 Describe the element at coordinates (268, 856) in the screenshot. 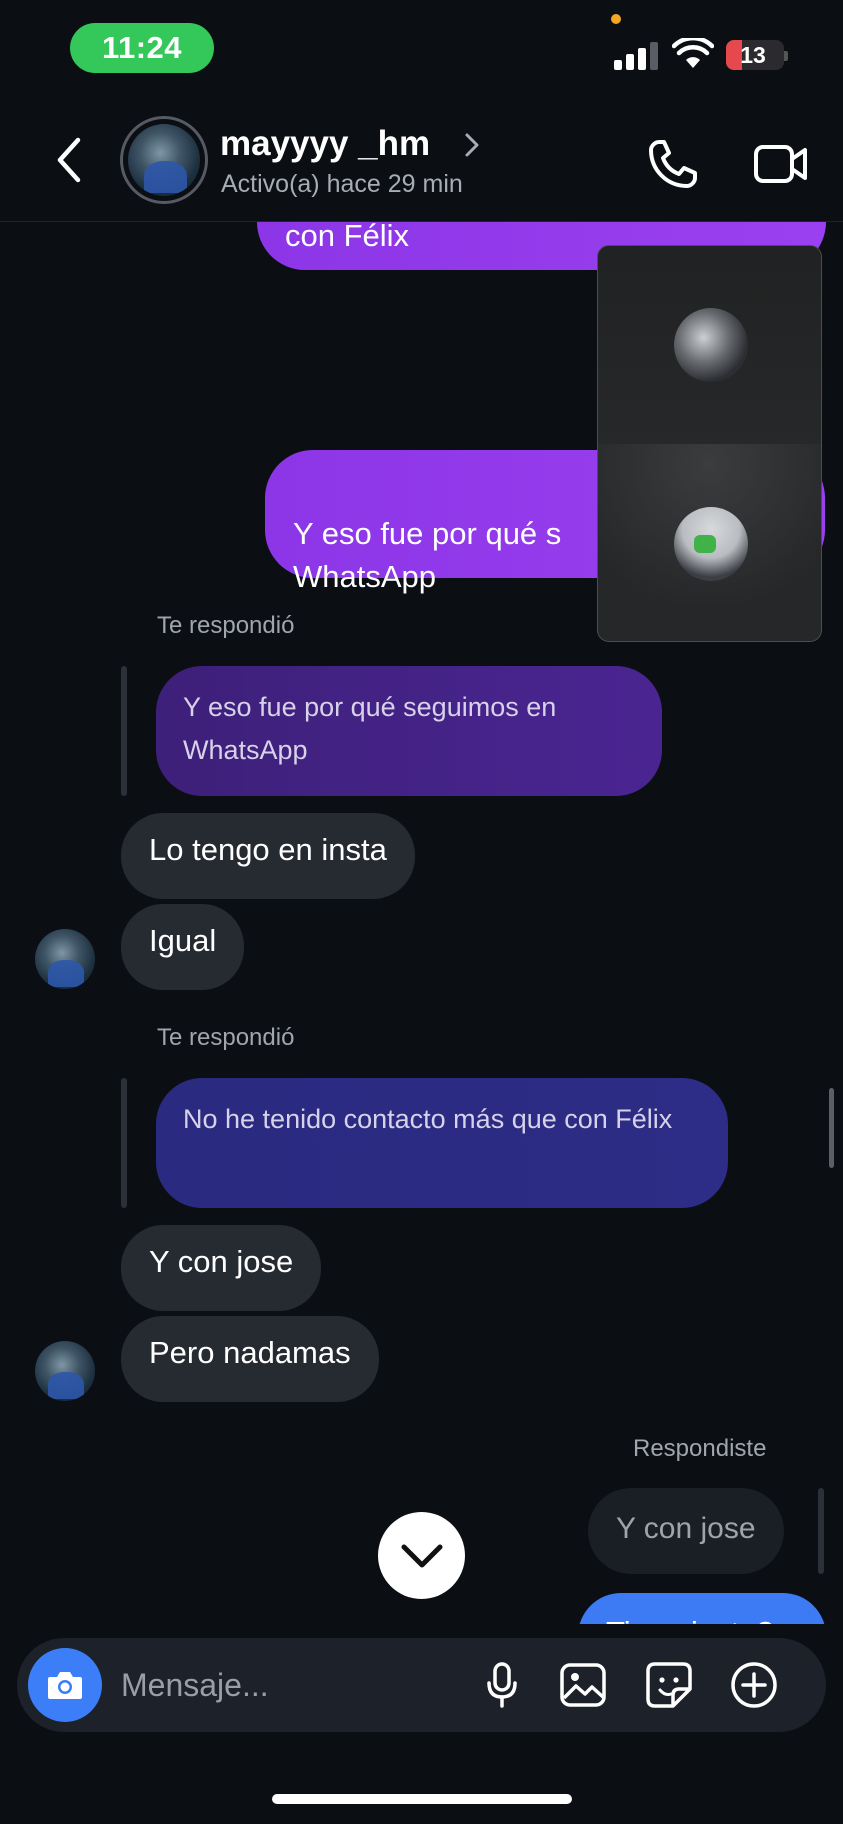

I see `message-incoming: Lo tengo en insta` at that location.